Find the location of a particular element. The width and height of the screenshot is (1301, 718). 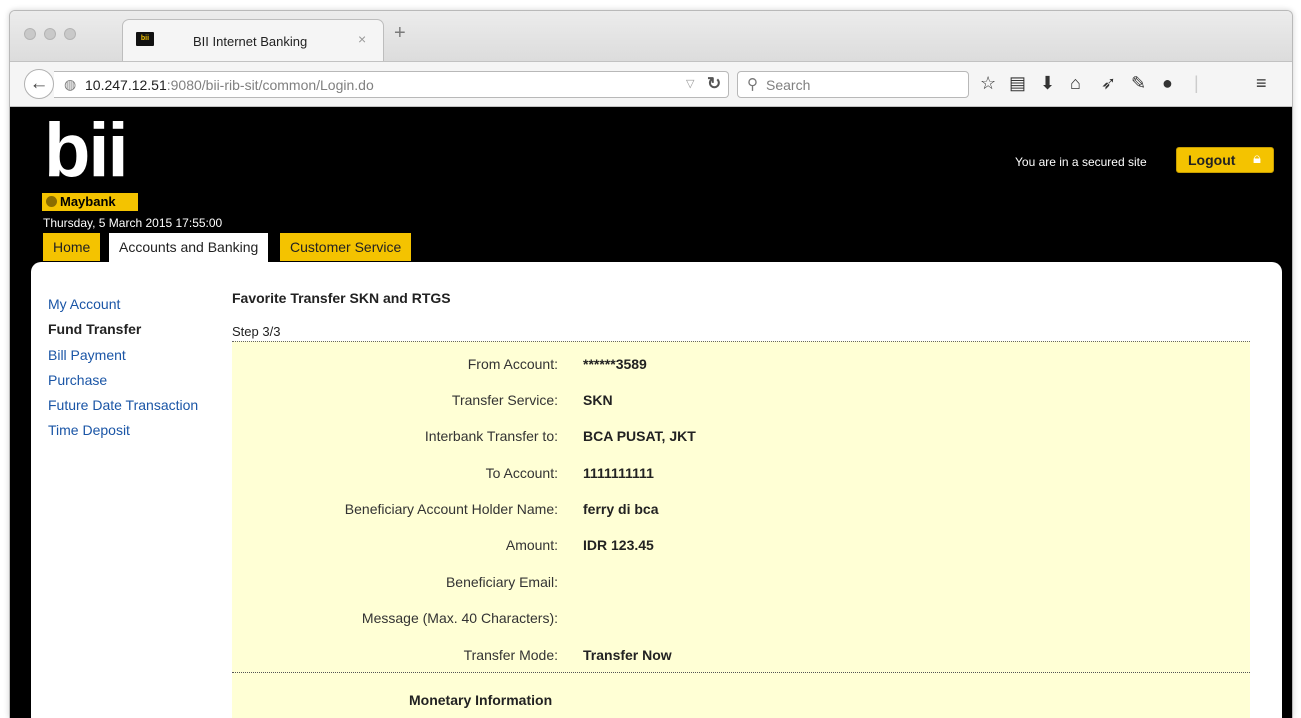

step-indicator: Step 3/3 is located at coordinates (256, 331).